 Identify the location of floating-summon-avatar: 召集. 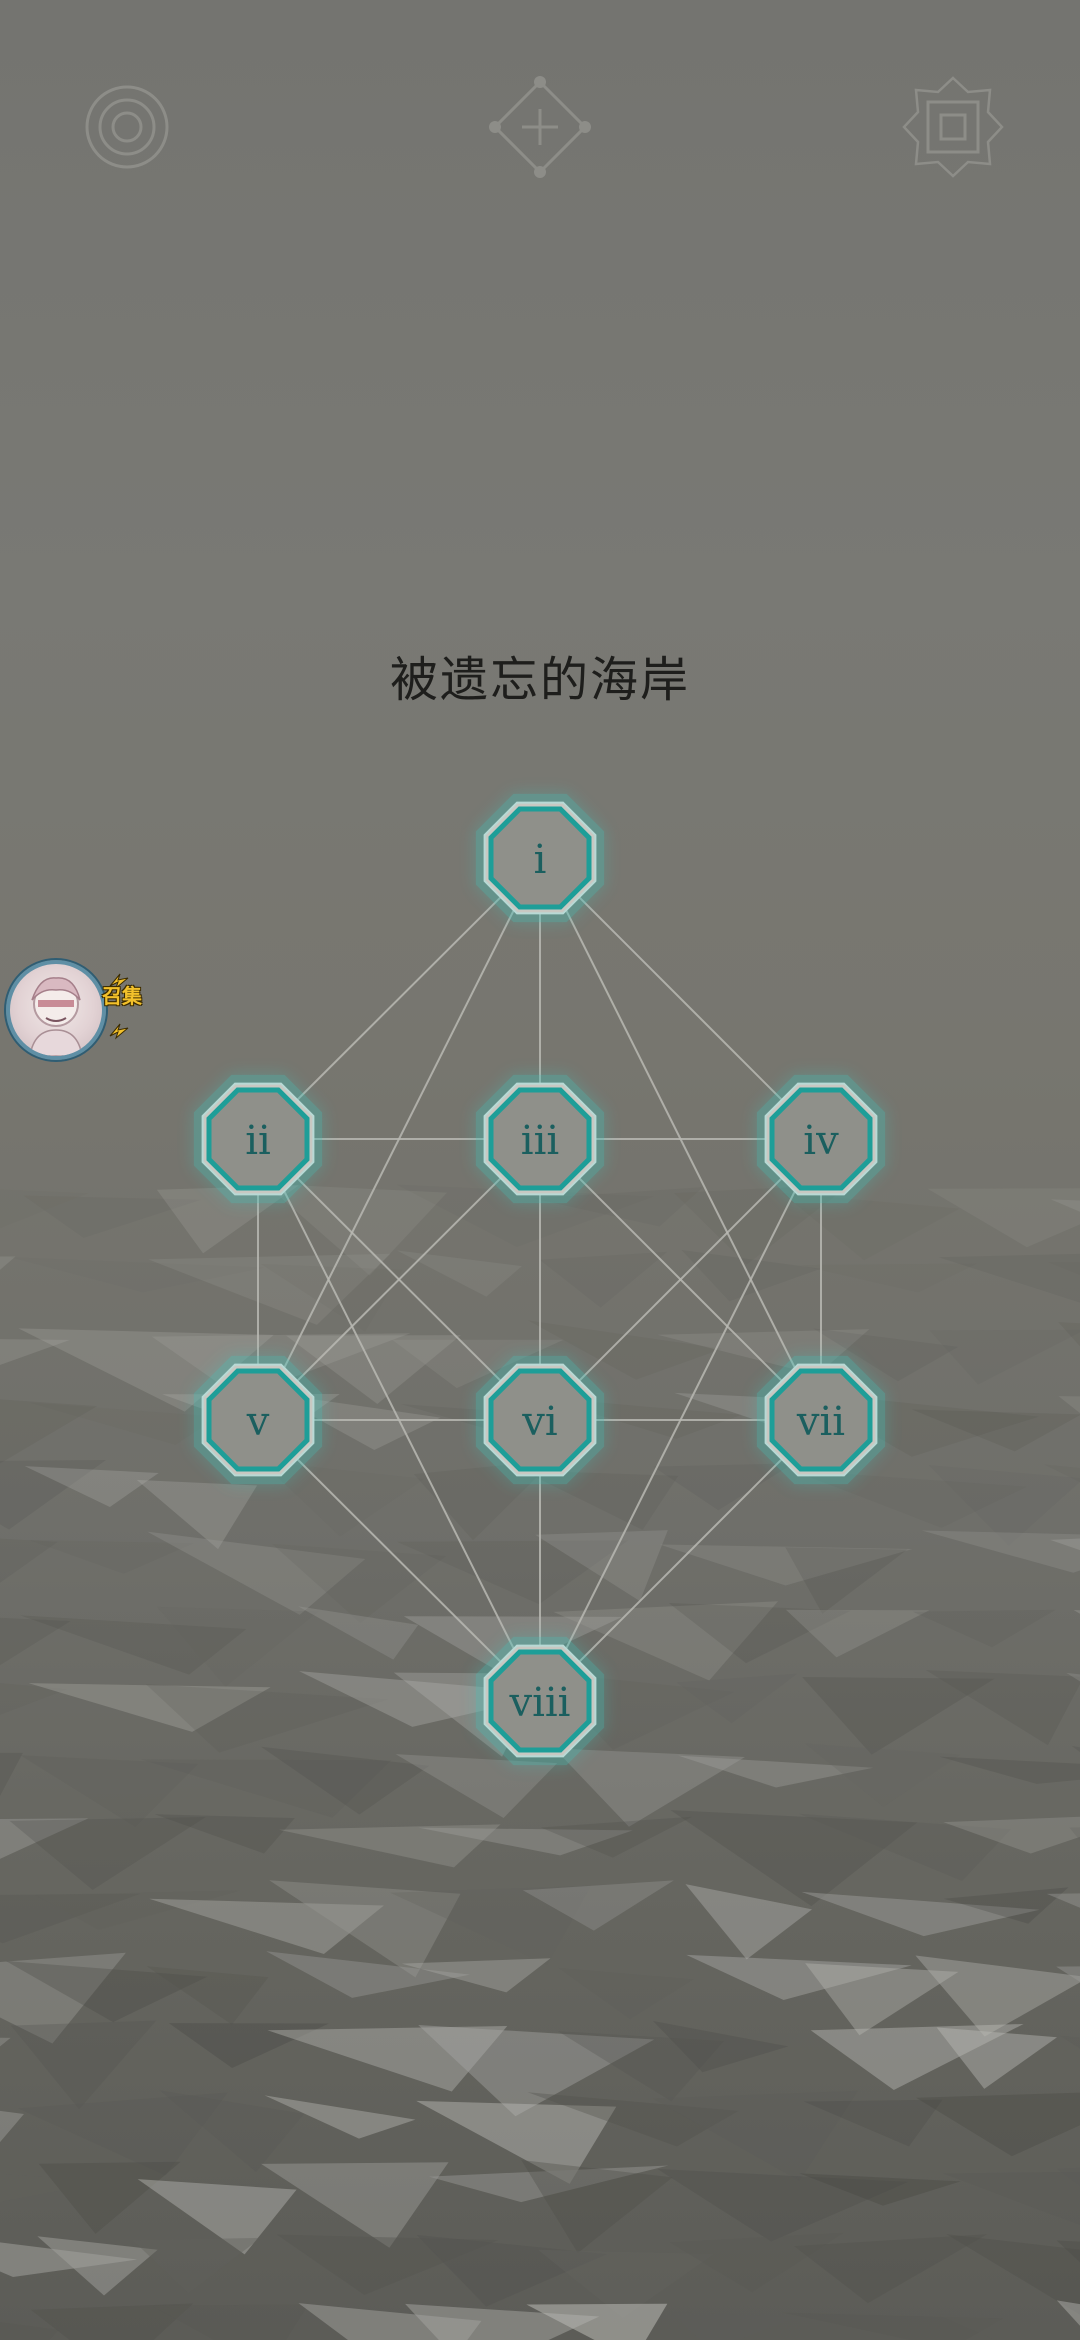
(76, 1010).